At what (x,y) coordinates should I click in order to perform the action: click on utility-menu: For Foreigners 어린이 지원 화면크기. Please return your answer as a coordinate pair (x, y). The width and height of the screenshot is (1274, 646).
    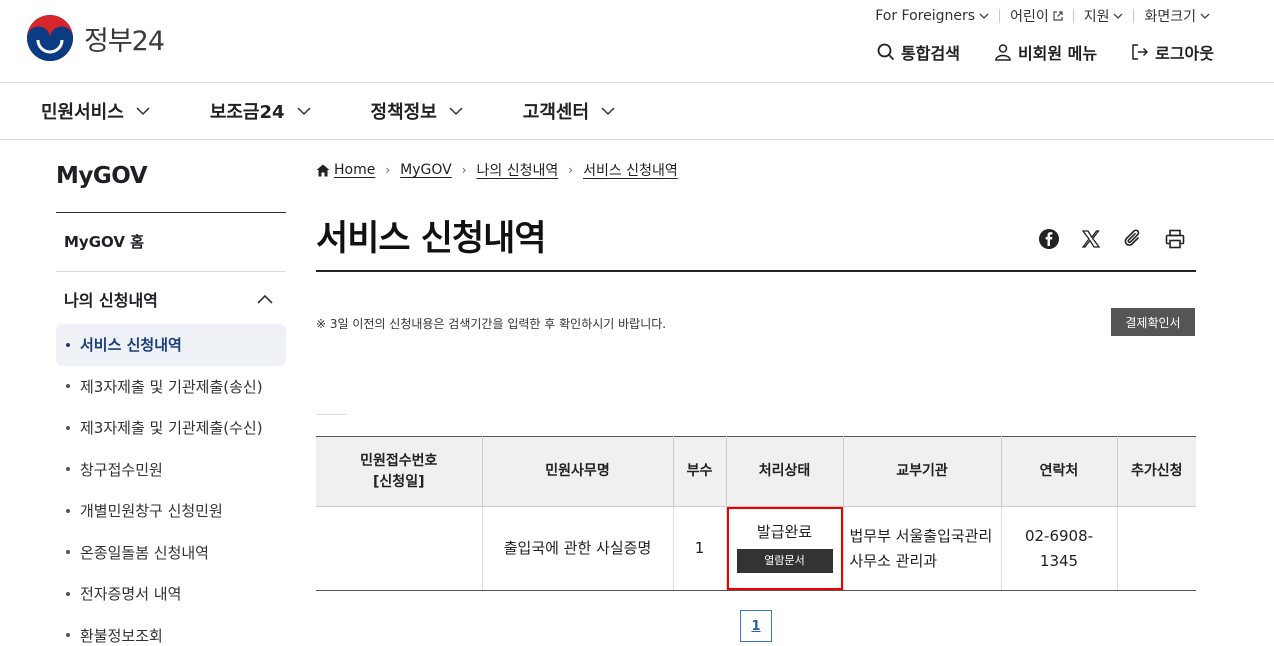
    Looking at the image, I should click on (1042, 16).